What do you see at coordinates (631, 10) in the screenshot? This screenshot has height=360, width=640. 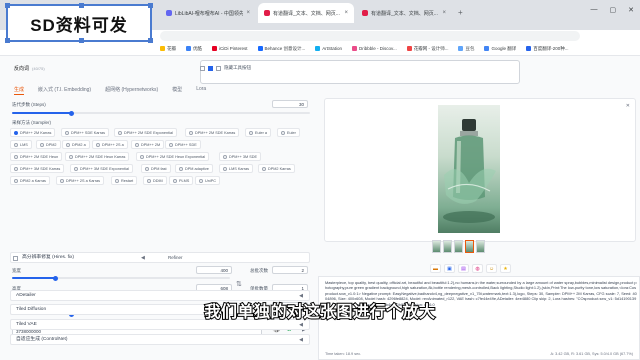 I see `close-window-icon: ✕` at bounding box center [631, 10].